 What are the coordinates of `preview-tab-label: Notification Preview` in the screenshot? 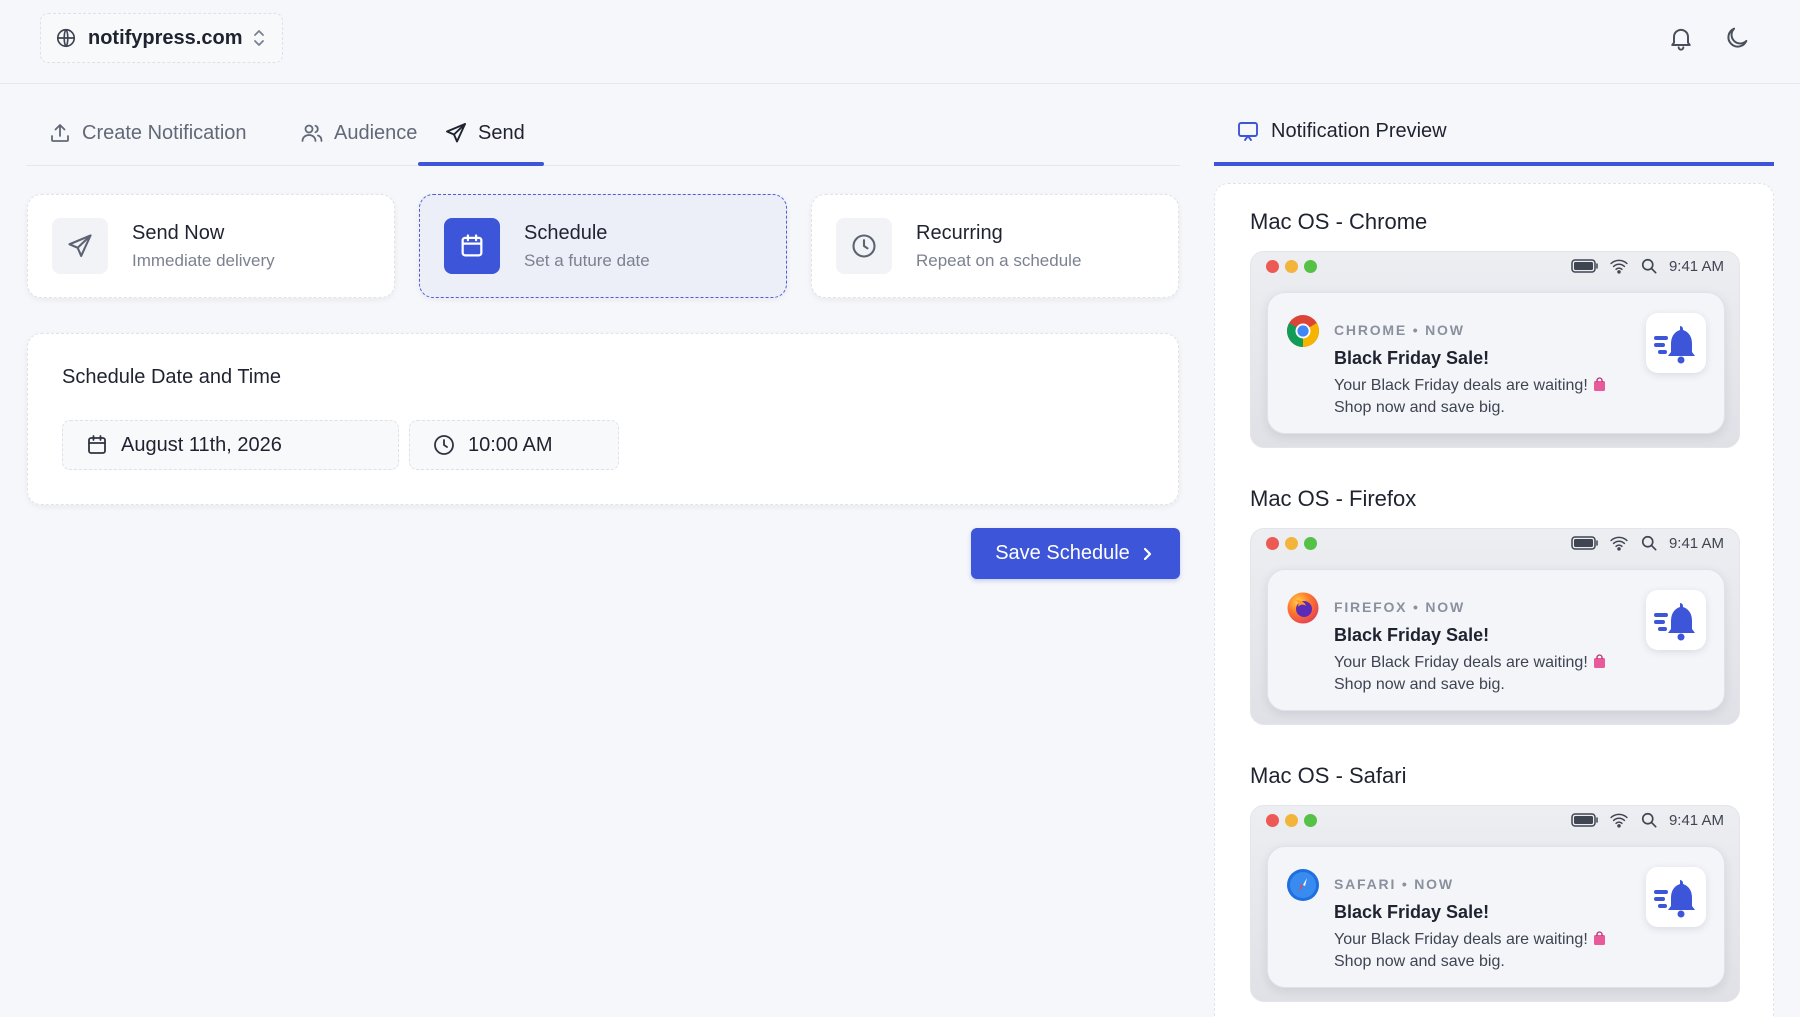 It's located at (1359, 130).